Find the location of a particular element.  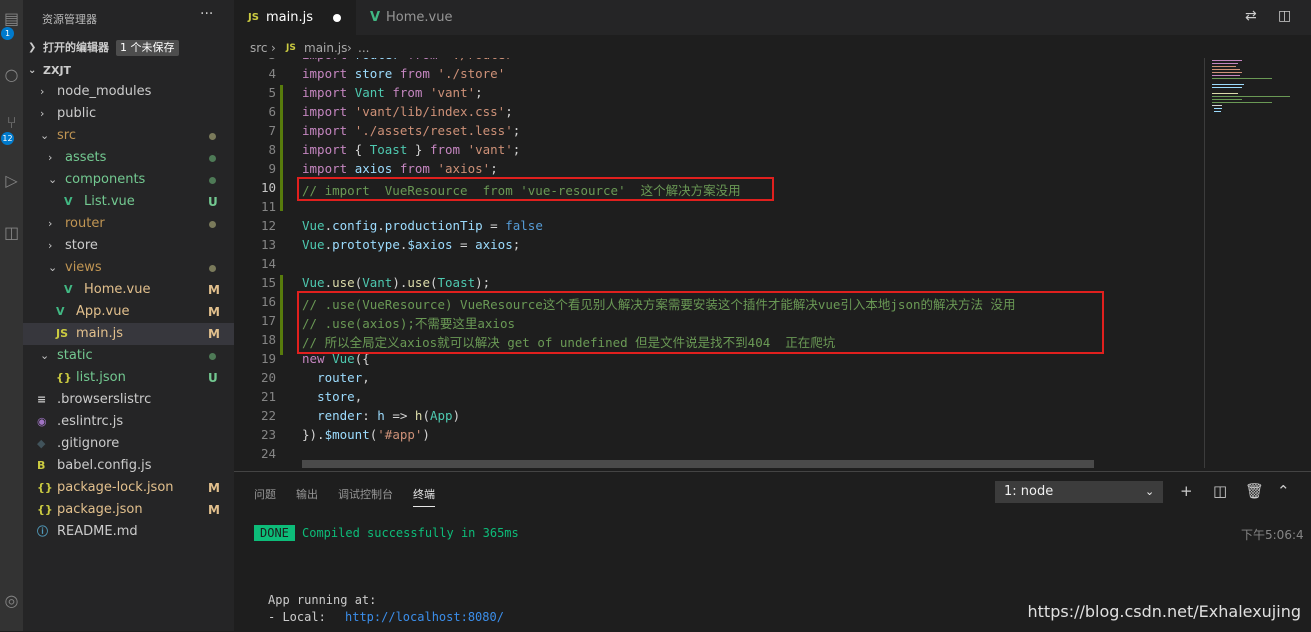

source-control-icon: ⑂ is located at coordinates (11, 123).